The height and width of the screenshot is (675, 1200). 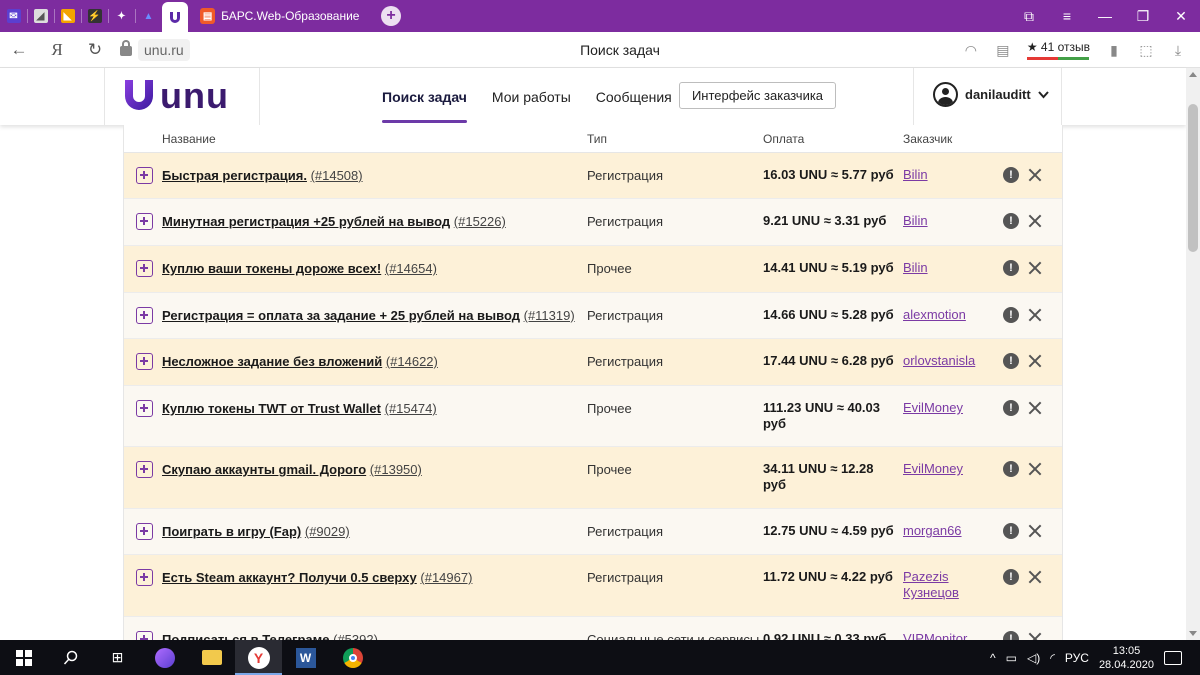 I want to click on task-customer-link: Pazezis Кузнецов, so click(x=950, y=585).